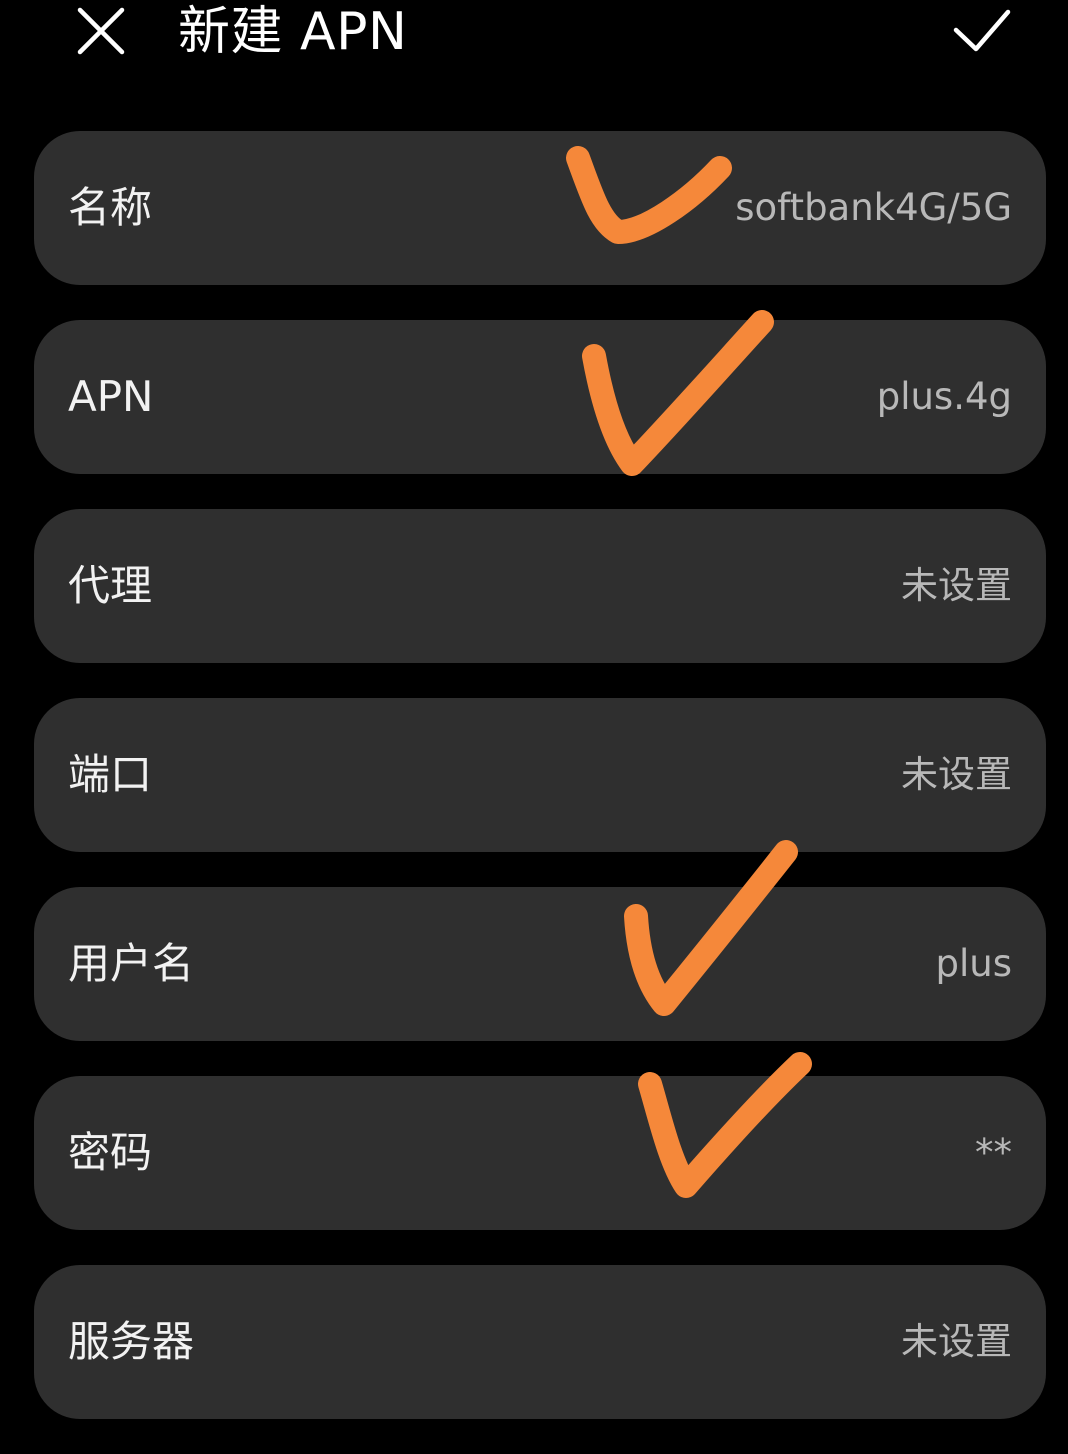 This screenshot has height=1454, width=1068. I want to click on field-row-username: 用户名 plus, so click(540, 964).